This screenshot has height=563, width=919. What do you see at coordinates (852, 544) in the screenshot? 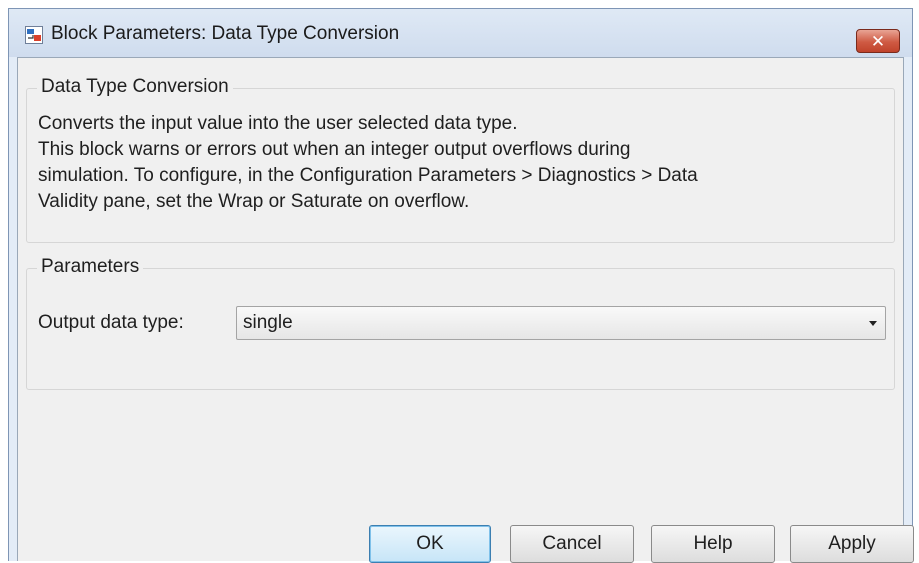
I see `apply-button: Apply` at bounding box center [852, 544].